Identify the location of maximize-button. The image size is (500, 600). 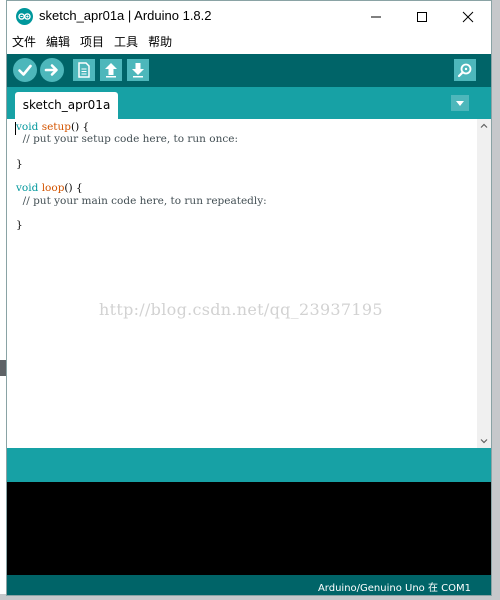
(422, 17).